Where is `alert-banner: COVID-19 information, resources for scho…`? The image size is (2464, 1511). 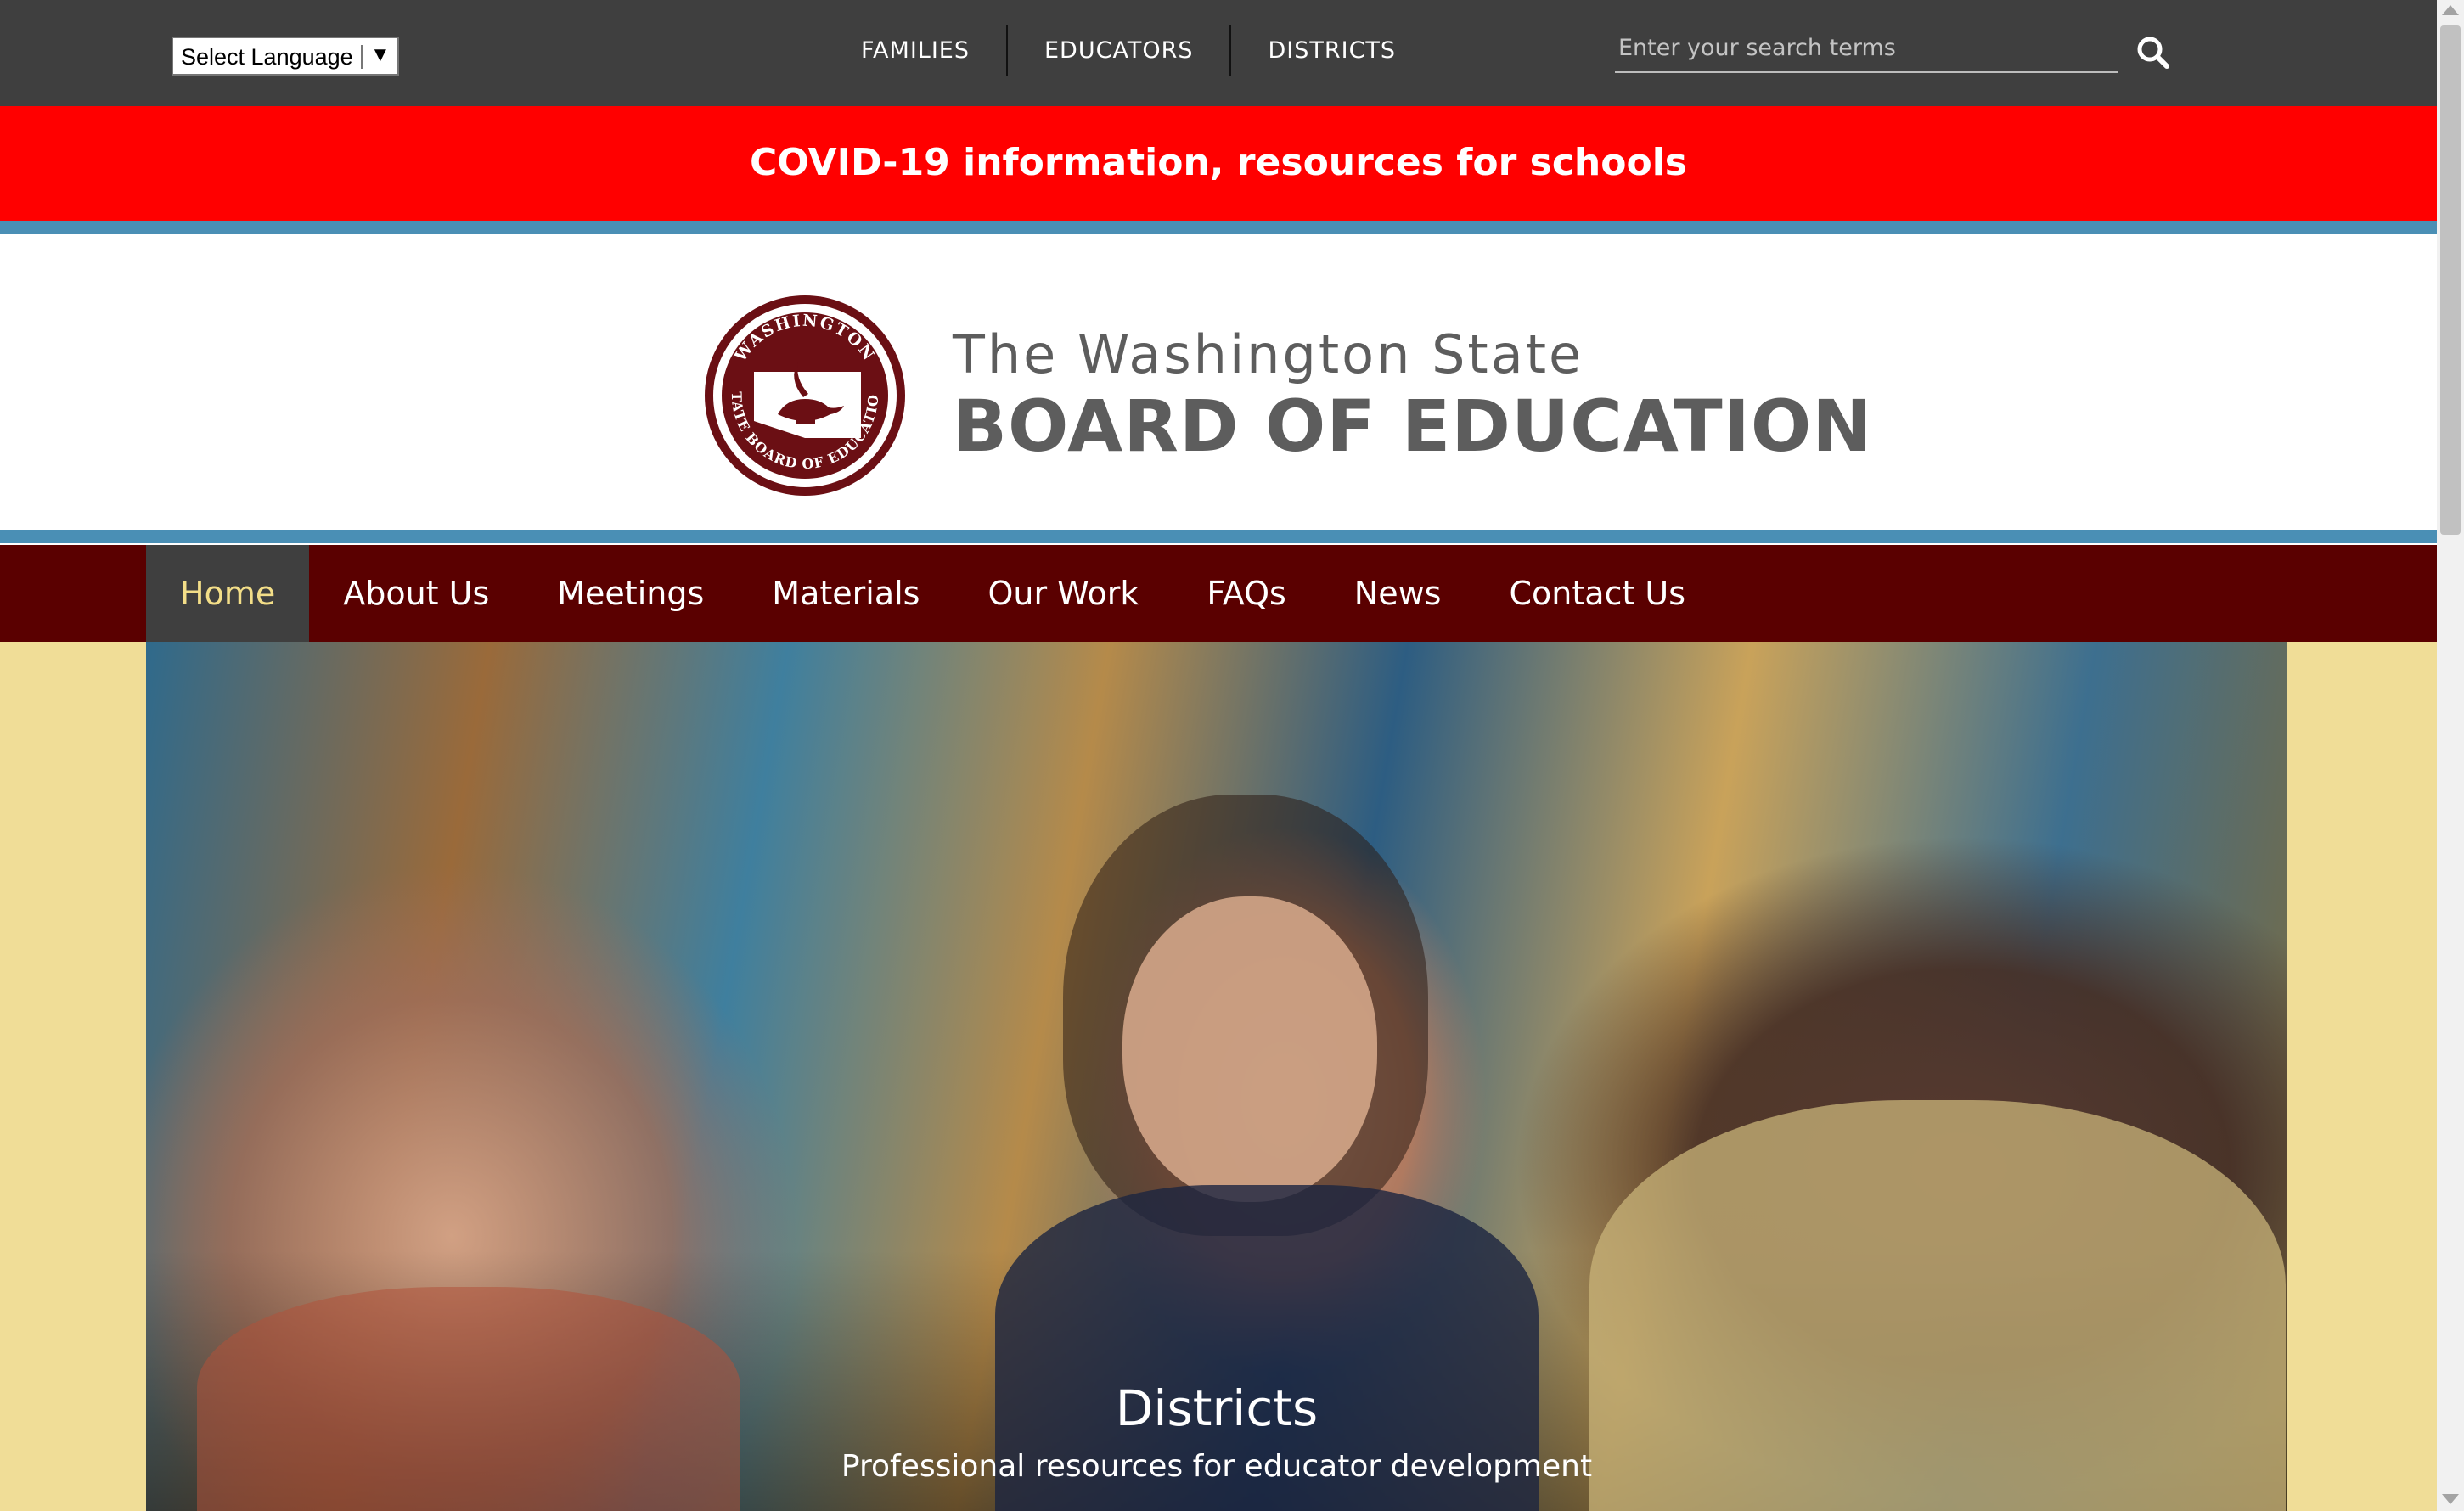 alert-banner: COVID-19 information, resources for scho… is located at coordinates (1218, 163).